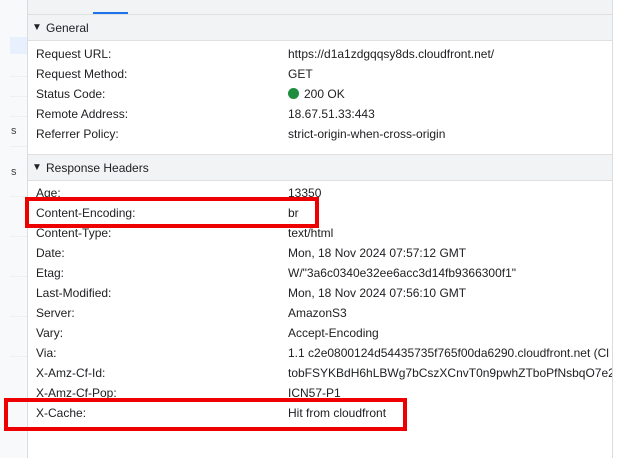  What do you see at coordinates (320, 167) in the screenshot?
I see `response-headers-section-header: ▼ Response Headers` at bounding box center [320, 167].